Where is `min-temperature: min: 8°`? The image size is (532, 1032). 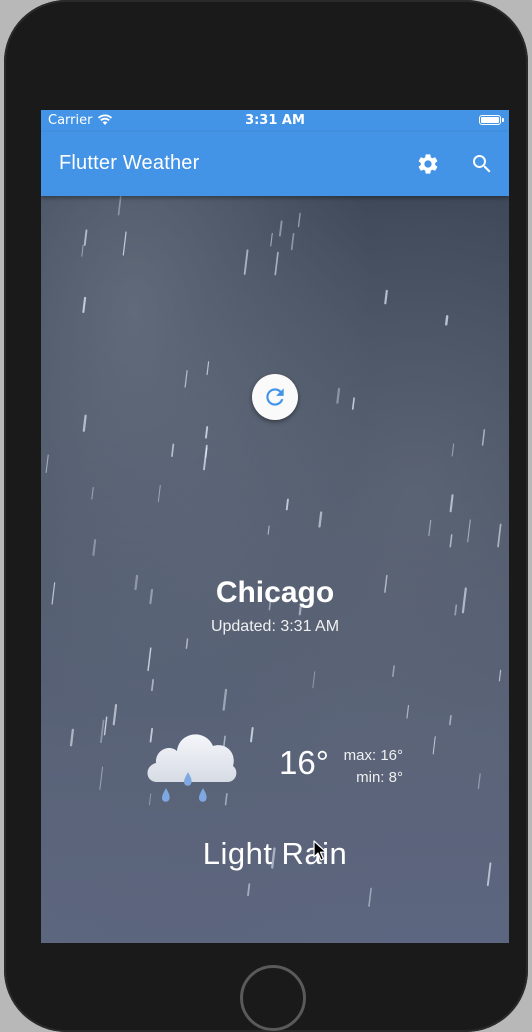 min-temperature: min: 8° is located at coordinates (379, 777).